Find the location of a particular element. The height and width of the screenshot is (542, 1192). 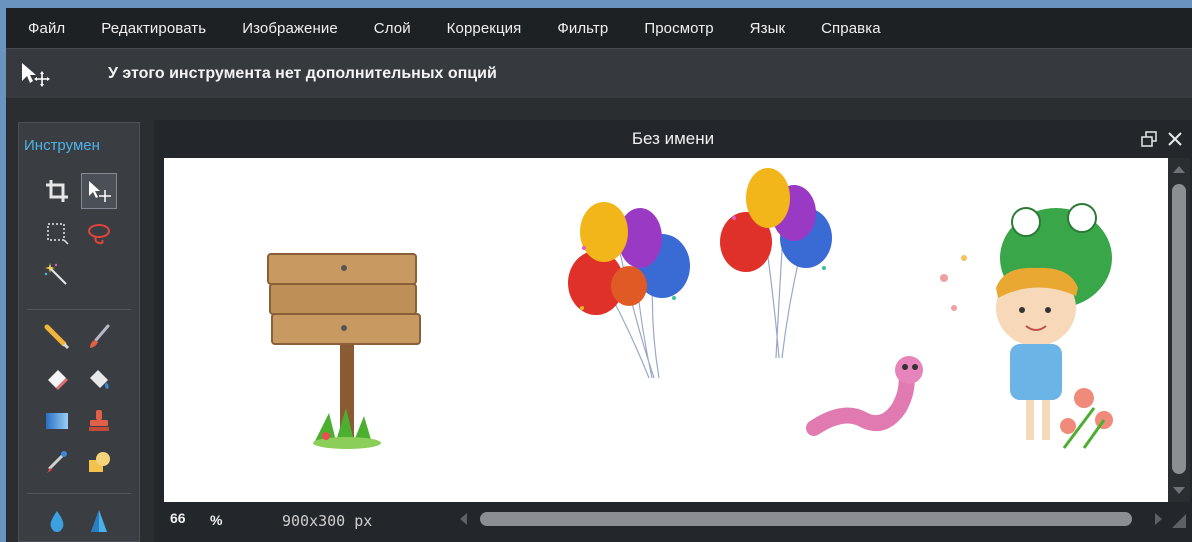

girl-frog-hat-image is located at coordinates (1026, 326).